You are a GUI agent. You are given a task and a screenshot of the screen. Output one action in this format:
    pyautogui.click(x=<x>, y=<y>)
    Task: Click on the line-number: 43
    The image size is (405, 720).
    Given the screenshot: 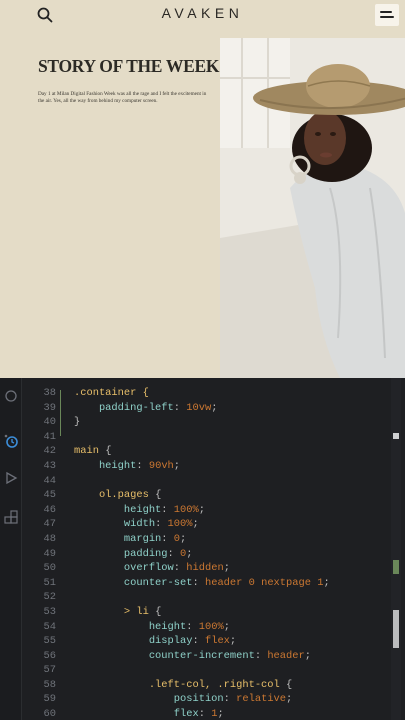 What is the action you would take?
    pyautogui.click(x=49, y=465)
    